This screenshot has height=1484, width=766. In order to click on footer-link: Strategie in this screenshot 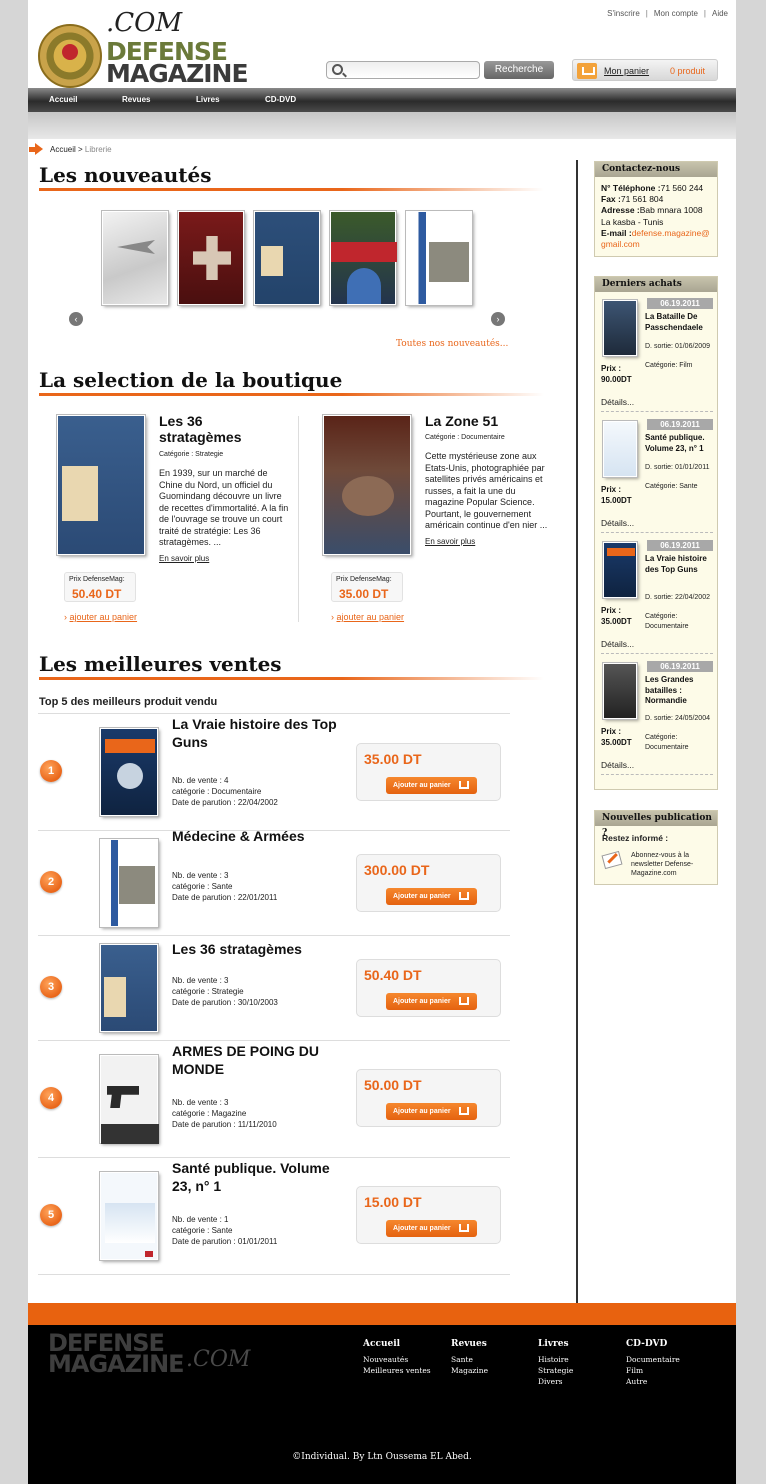, I will do `click(555, 1370)`.